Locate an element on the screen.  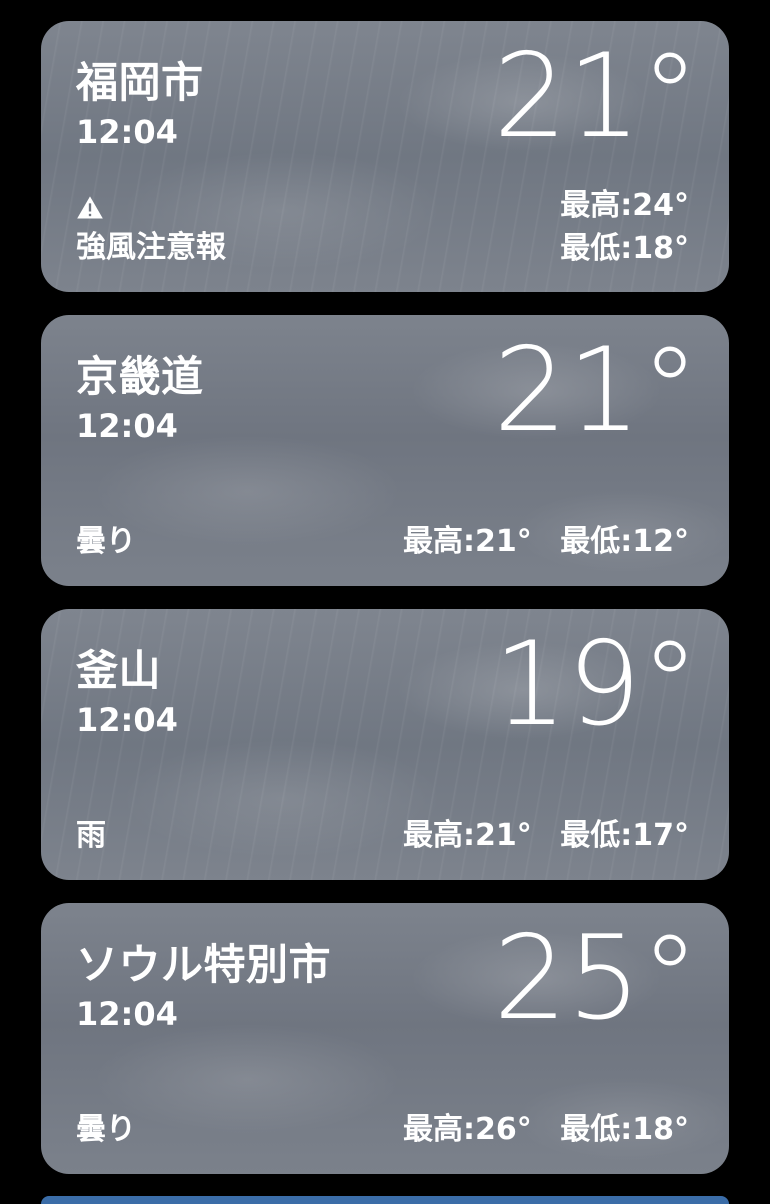
high-low: 最高:21° 最低:17° is located at coordinates (546, 832).